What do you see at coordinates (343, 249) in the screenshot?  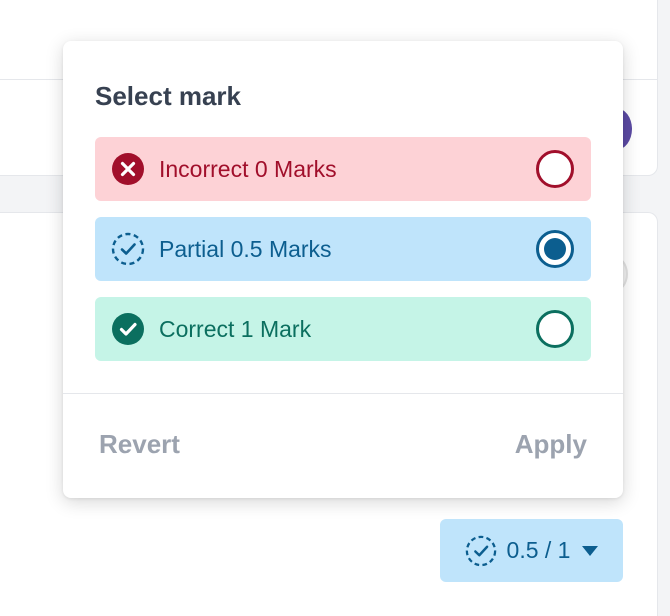 I see `option-partial: Partial 0.5 Marks` at bounding box center [343, 249].